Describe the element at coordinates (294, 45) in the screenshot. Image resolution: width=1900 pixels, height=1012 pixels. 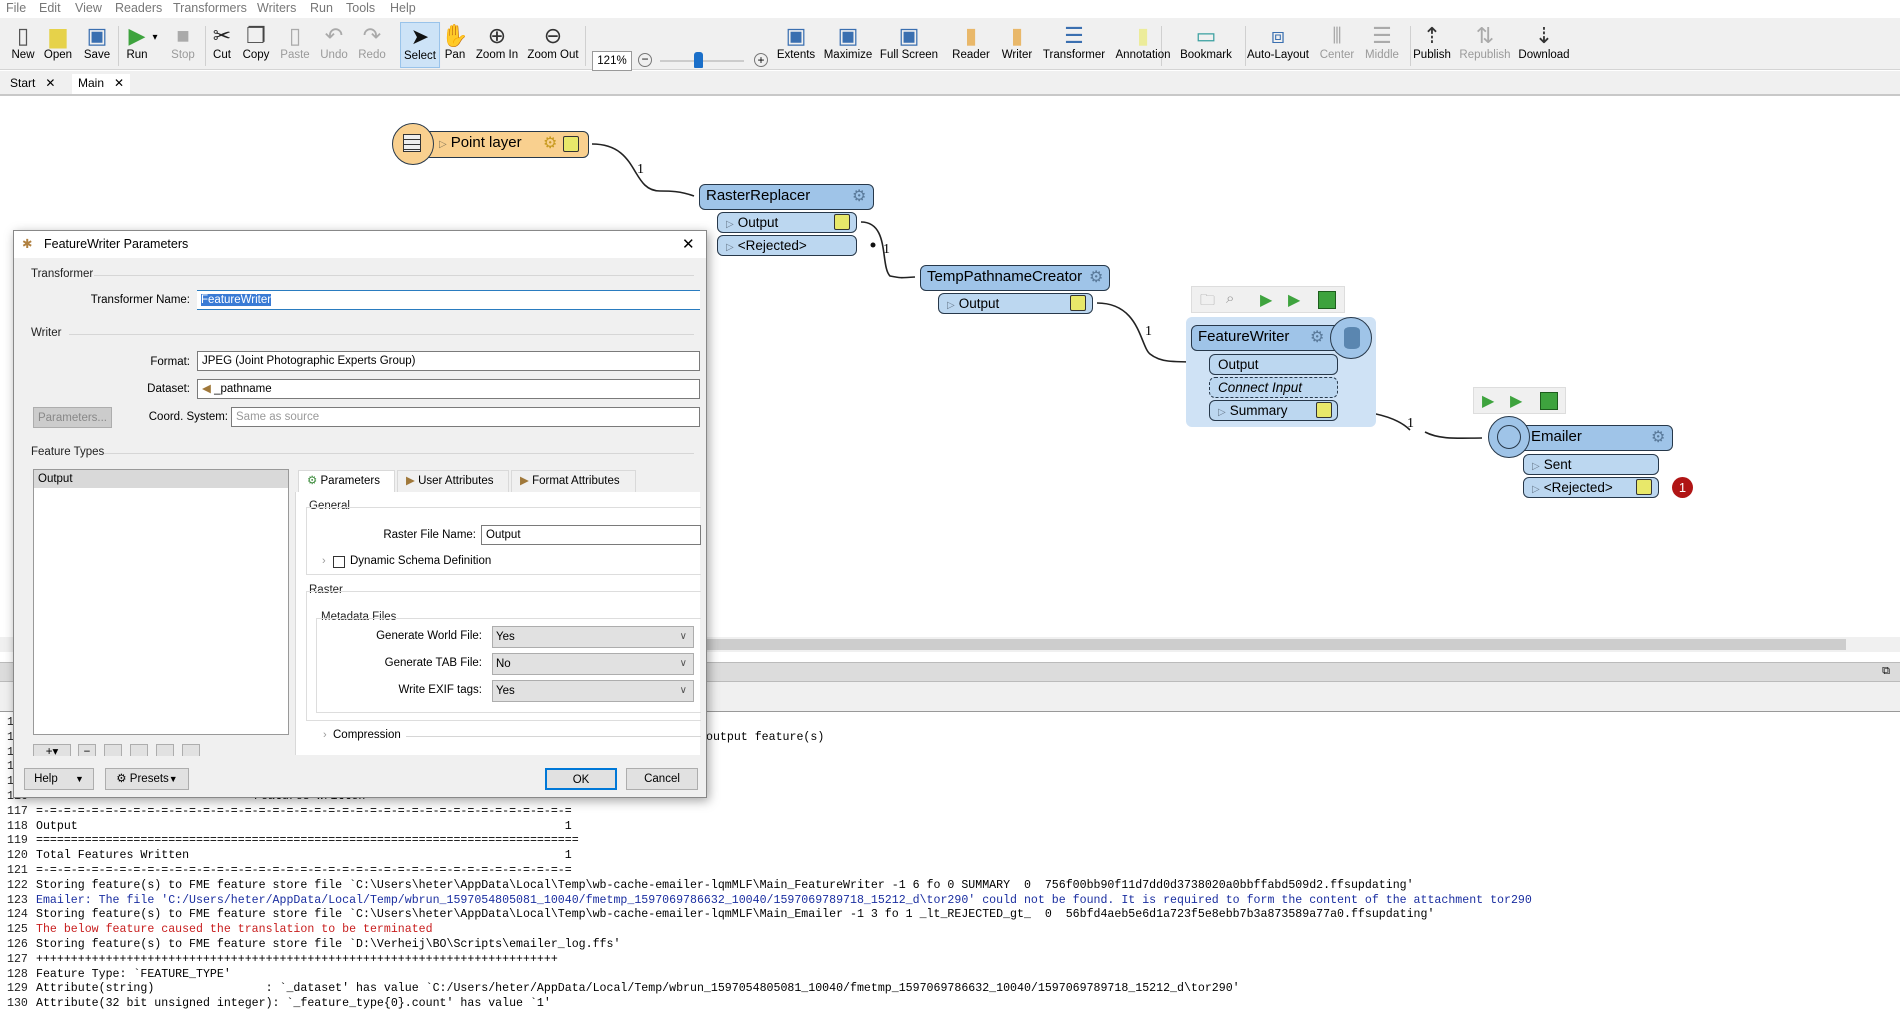
I see `paste-button: ▯ Paste` at that location.